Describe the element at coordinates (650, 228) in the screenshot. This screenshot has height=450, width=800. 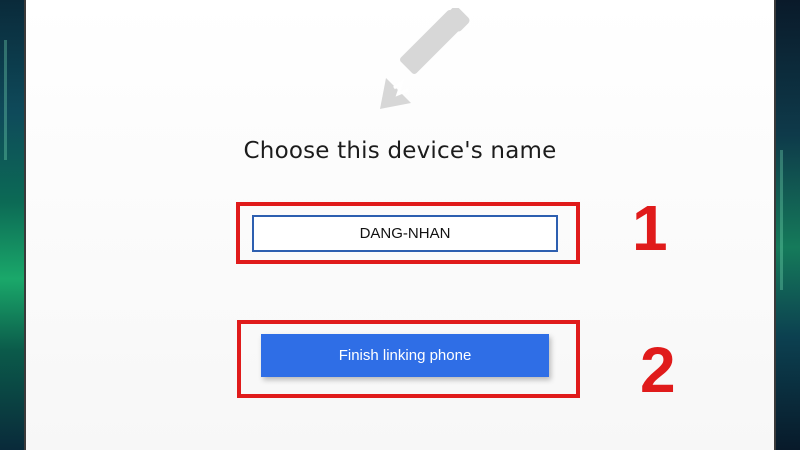
I see `step-number-1: 1` at that location.